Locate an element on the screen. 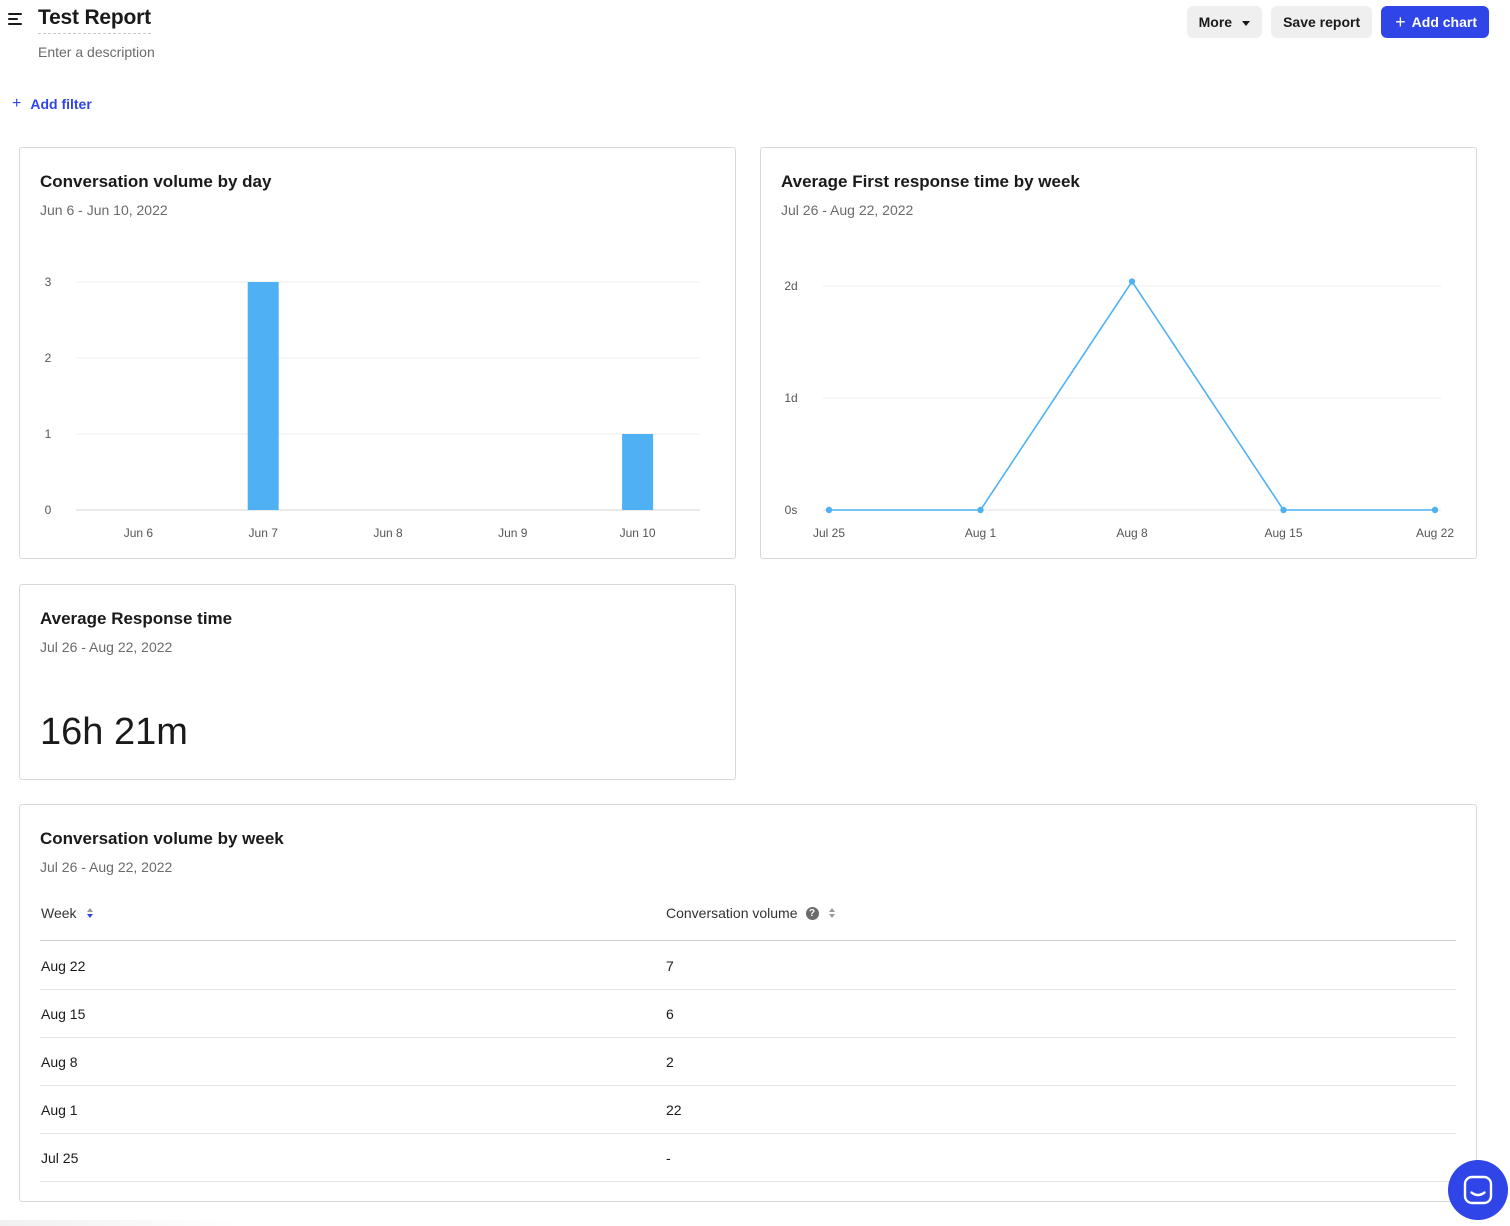 This screenshot has height=1226, width=1510. bar-chart: 0 1 2 3 Jun 6 Jun 7 Jun 8 Jun 9 Jun 10 is located at coordinates (372, 407).